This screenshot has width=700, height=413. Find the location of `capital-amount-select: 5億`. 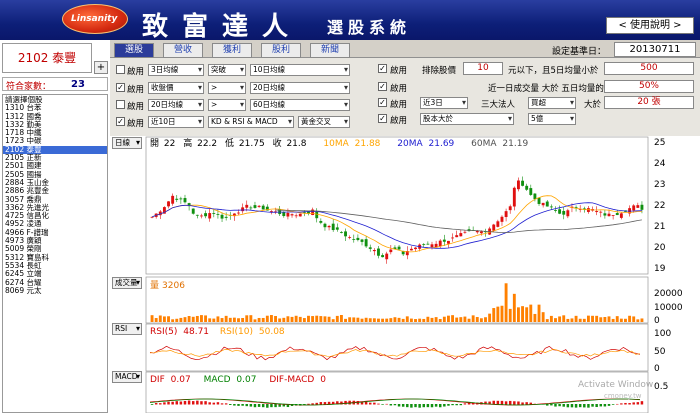

capital-amount-select: 5億 is located at coordinates (552, 119).